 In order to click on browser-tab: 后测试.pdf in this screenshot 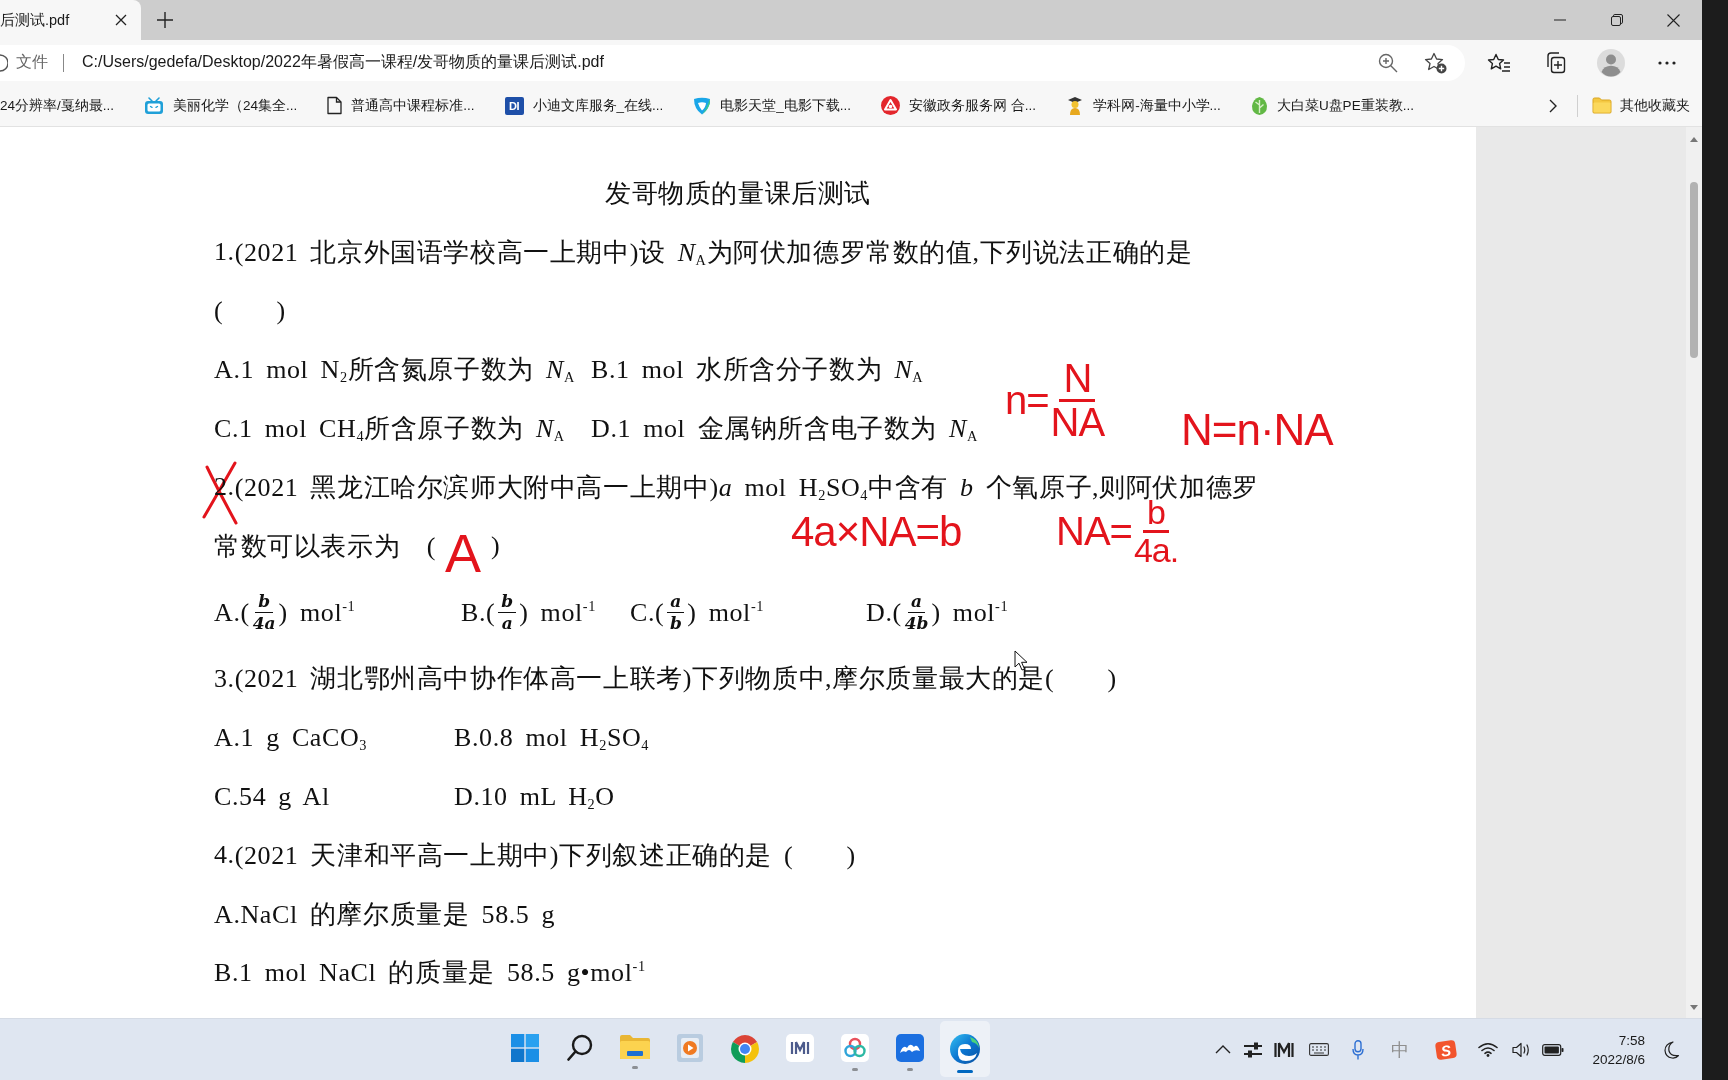, I will do `click(70, 20)`.